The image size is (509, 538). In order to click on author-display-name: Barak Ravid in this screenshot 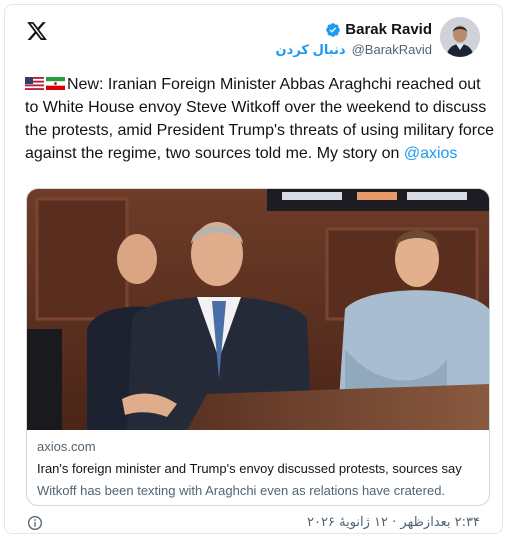, I will do `click(388, 29)`.